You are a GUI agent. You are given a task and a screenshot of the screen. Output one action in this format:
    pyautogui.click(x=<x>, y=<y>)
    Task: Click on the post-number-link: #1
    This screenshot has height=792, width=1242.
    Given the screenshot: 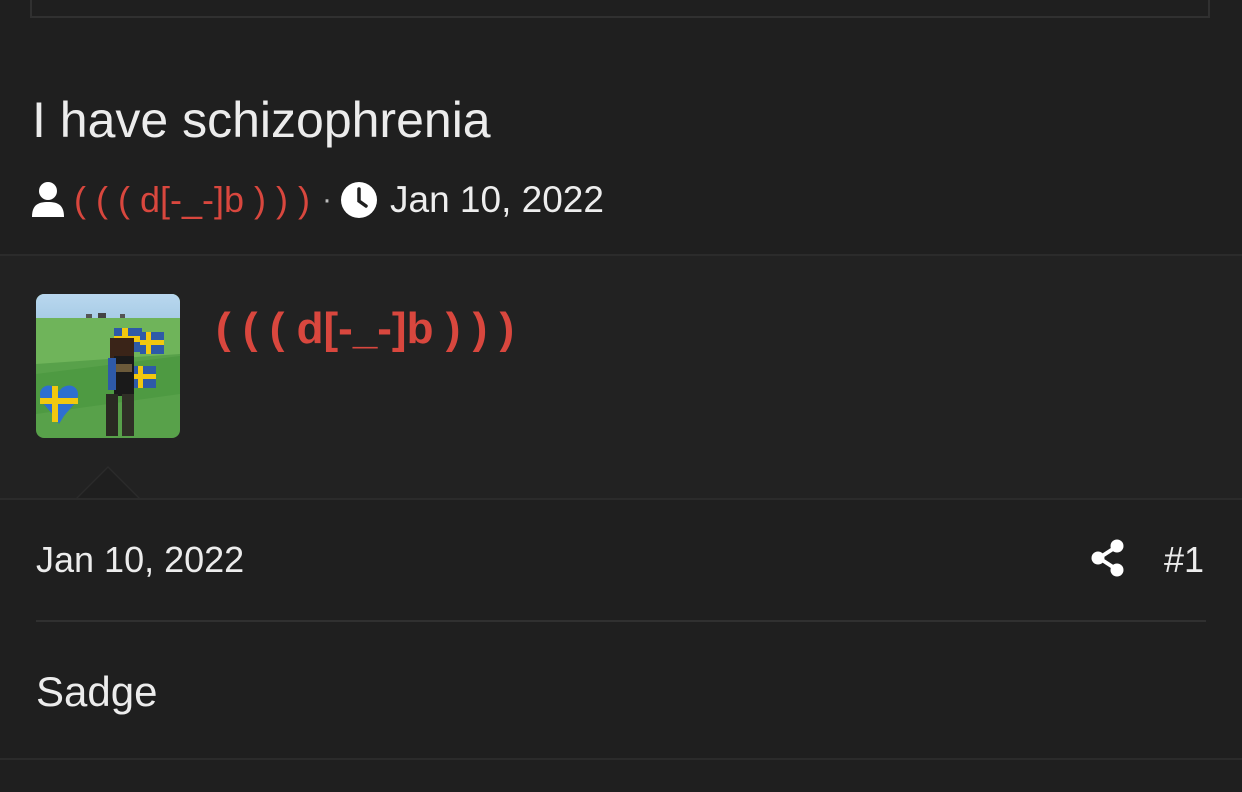 What is the action you would take?
    pyautogui.click(x=1184, y=560)
    